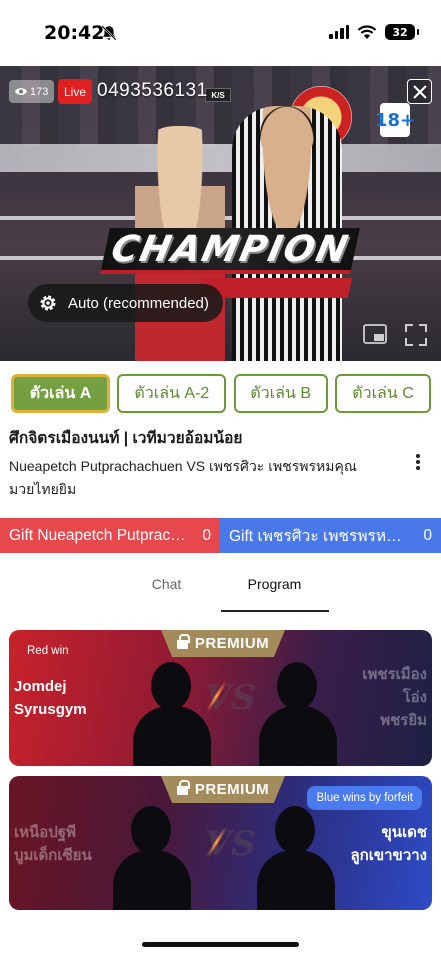 The image size is (441, 957). Describe the element at coordinates (367, 31) in the screenshot. I see `wifi-icon` at that location.